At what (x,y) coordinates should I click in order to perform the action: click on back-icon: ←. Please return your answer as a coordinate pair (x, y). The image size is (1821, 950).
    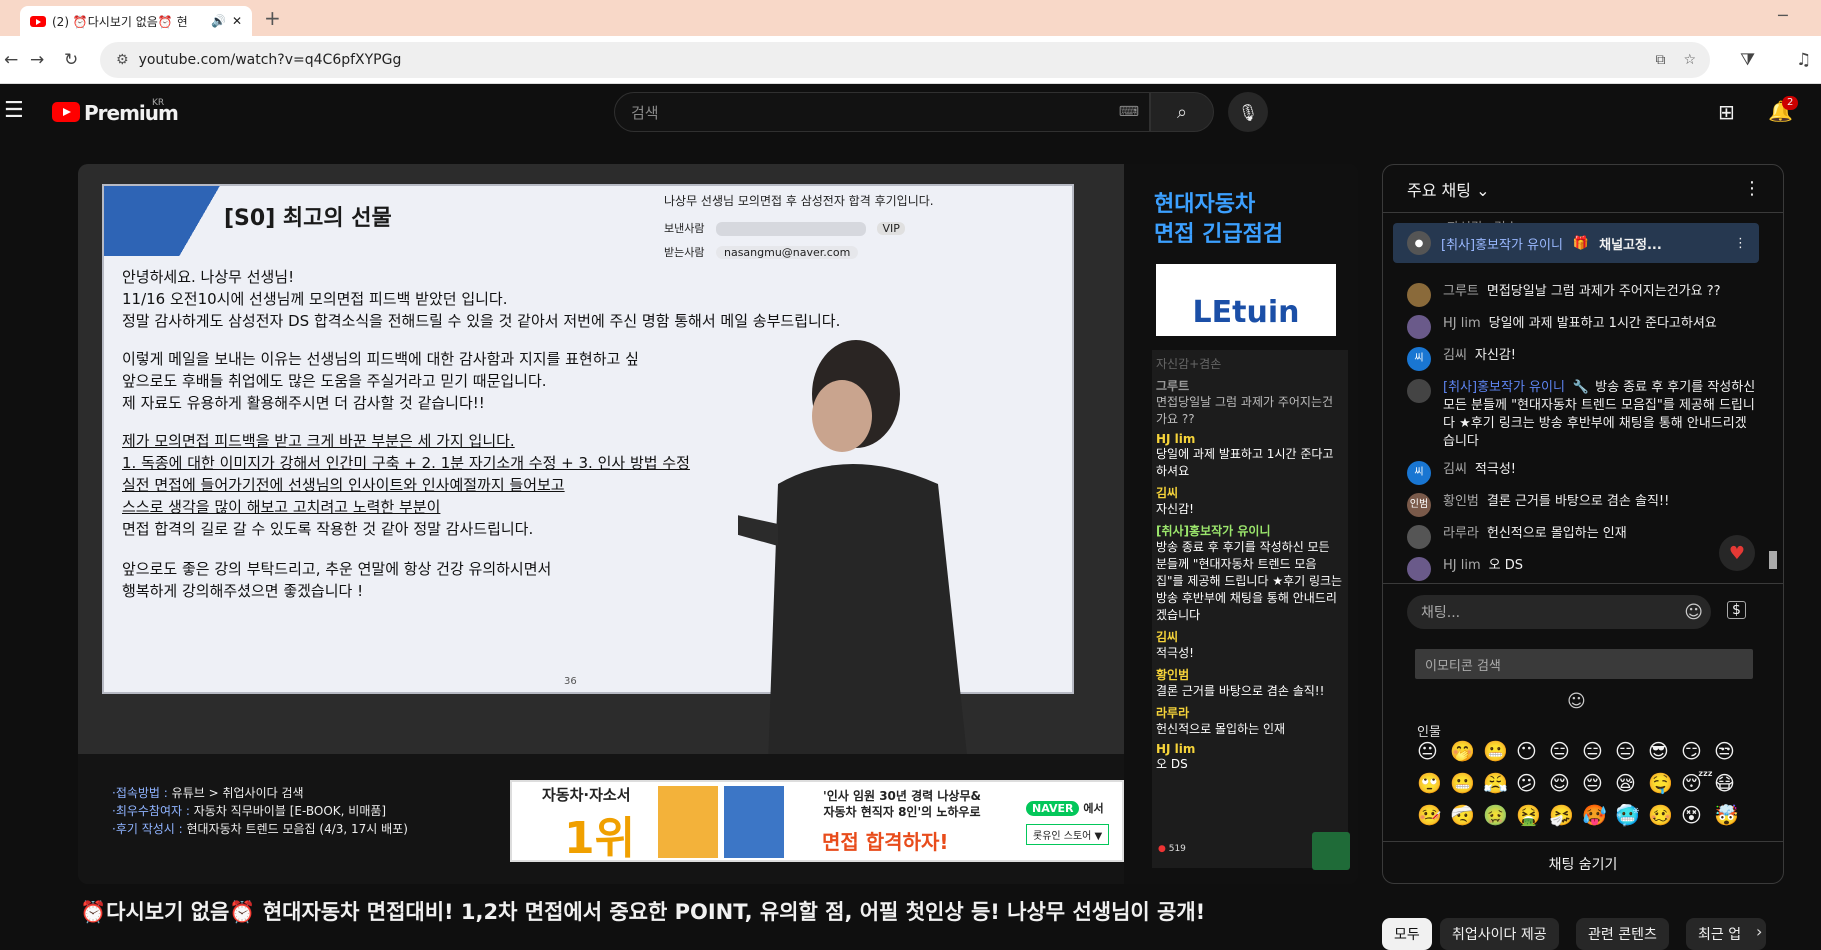
    Looking at the image, I should click on (11, 60).